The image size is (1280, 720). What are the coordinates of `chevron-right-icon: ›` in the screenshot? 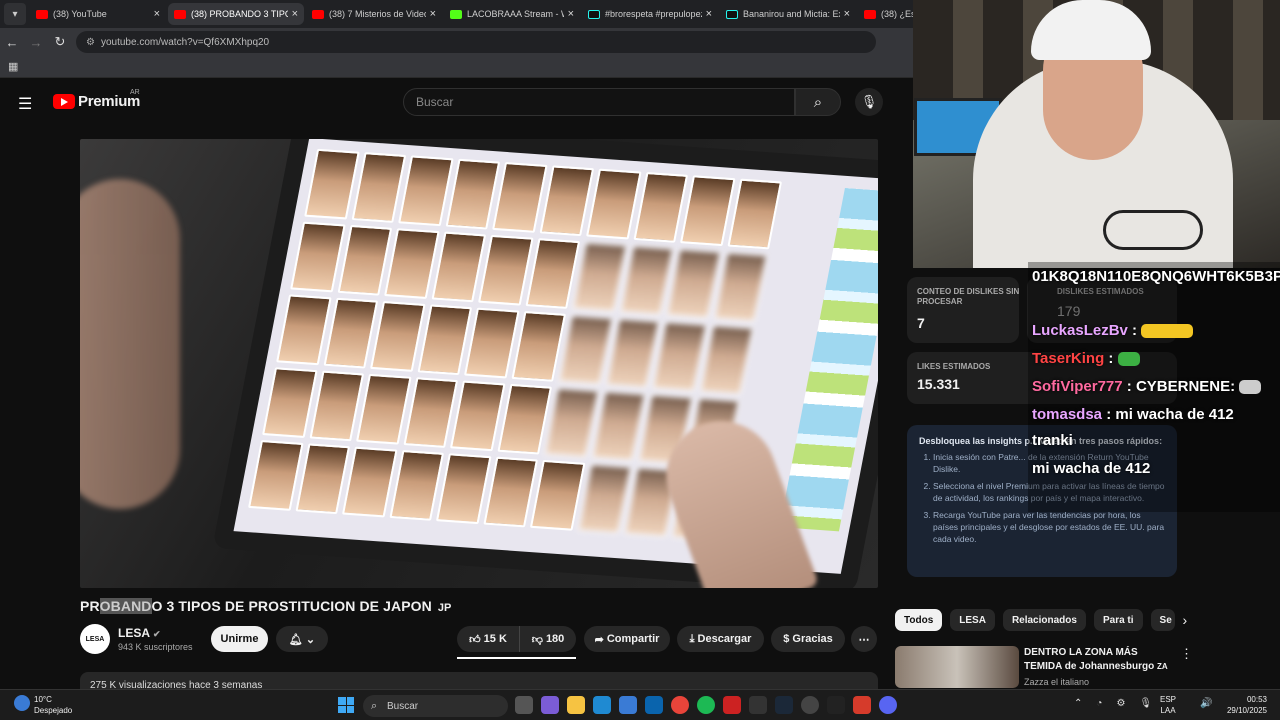 It's located at (1185, 620).